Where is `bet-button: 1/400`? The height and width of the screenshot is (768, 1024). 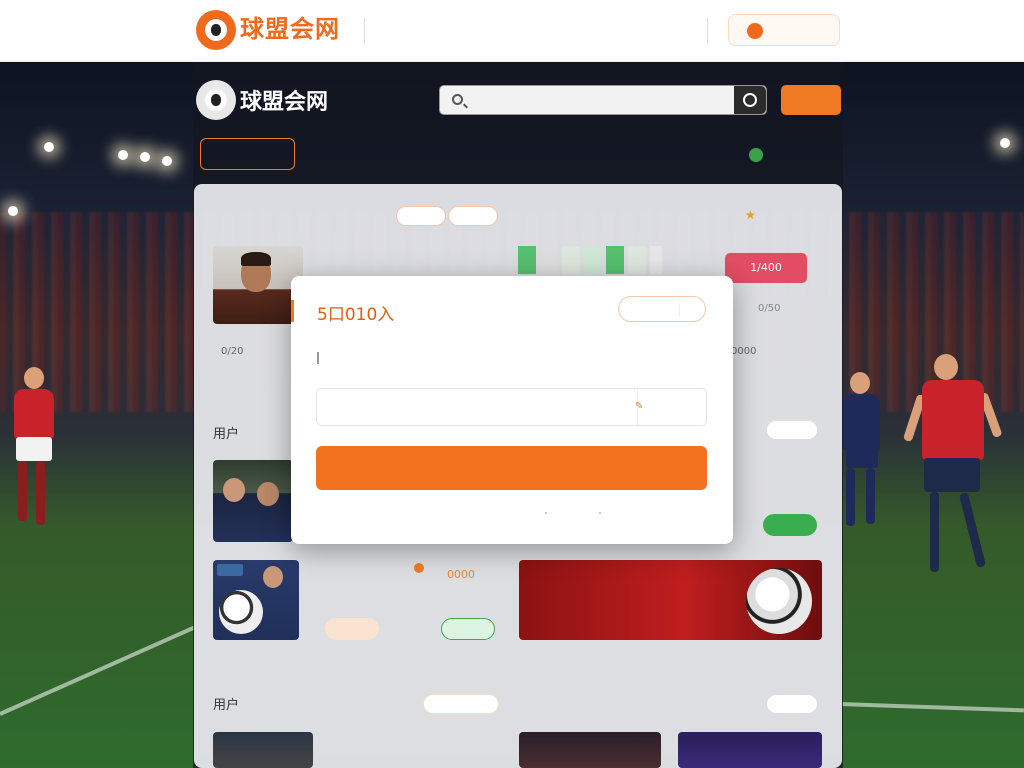 bet-button: 1/400 is located at coordinates (766, 268).